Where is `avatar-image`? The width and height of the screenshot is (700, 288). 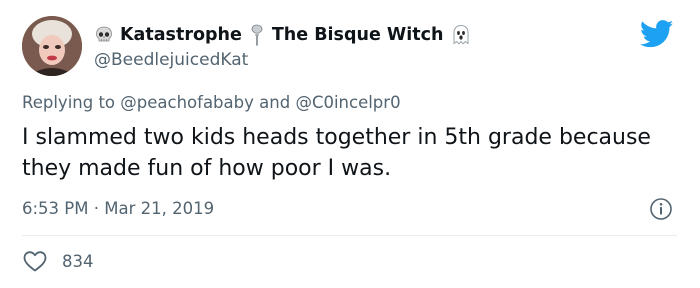 avatar-image is located at coordinates (52, 46).